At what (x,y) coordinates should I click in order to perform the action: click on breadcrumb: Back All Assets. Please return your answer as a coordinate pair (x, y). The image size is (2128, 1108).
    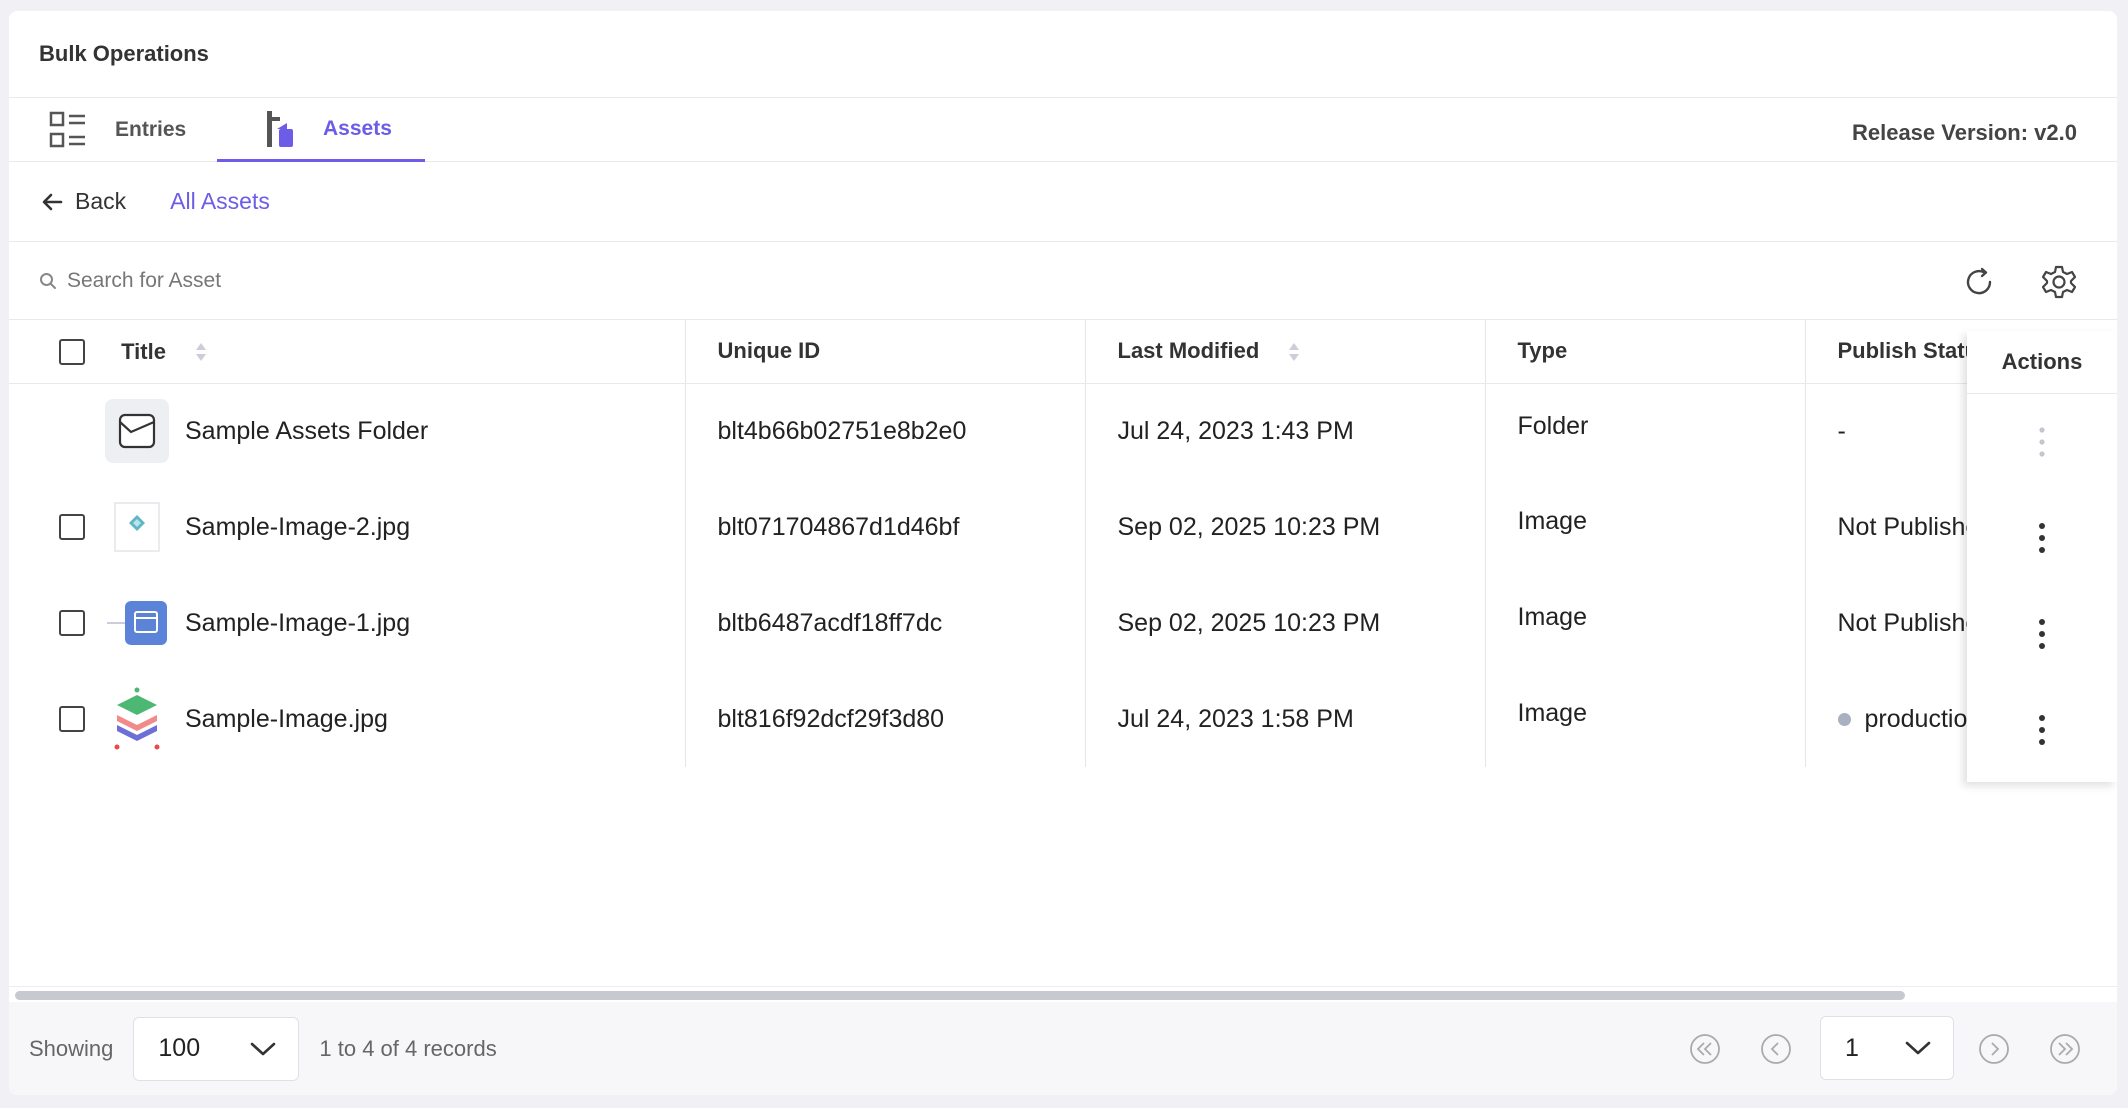
    Looking at the image, I should click on (1063, 202).